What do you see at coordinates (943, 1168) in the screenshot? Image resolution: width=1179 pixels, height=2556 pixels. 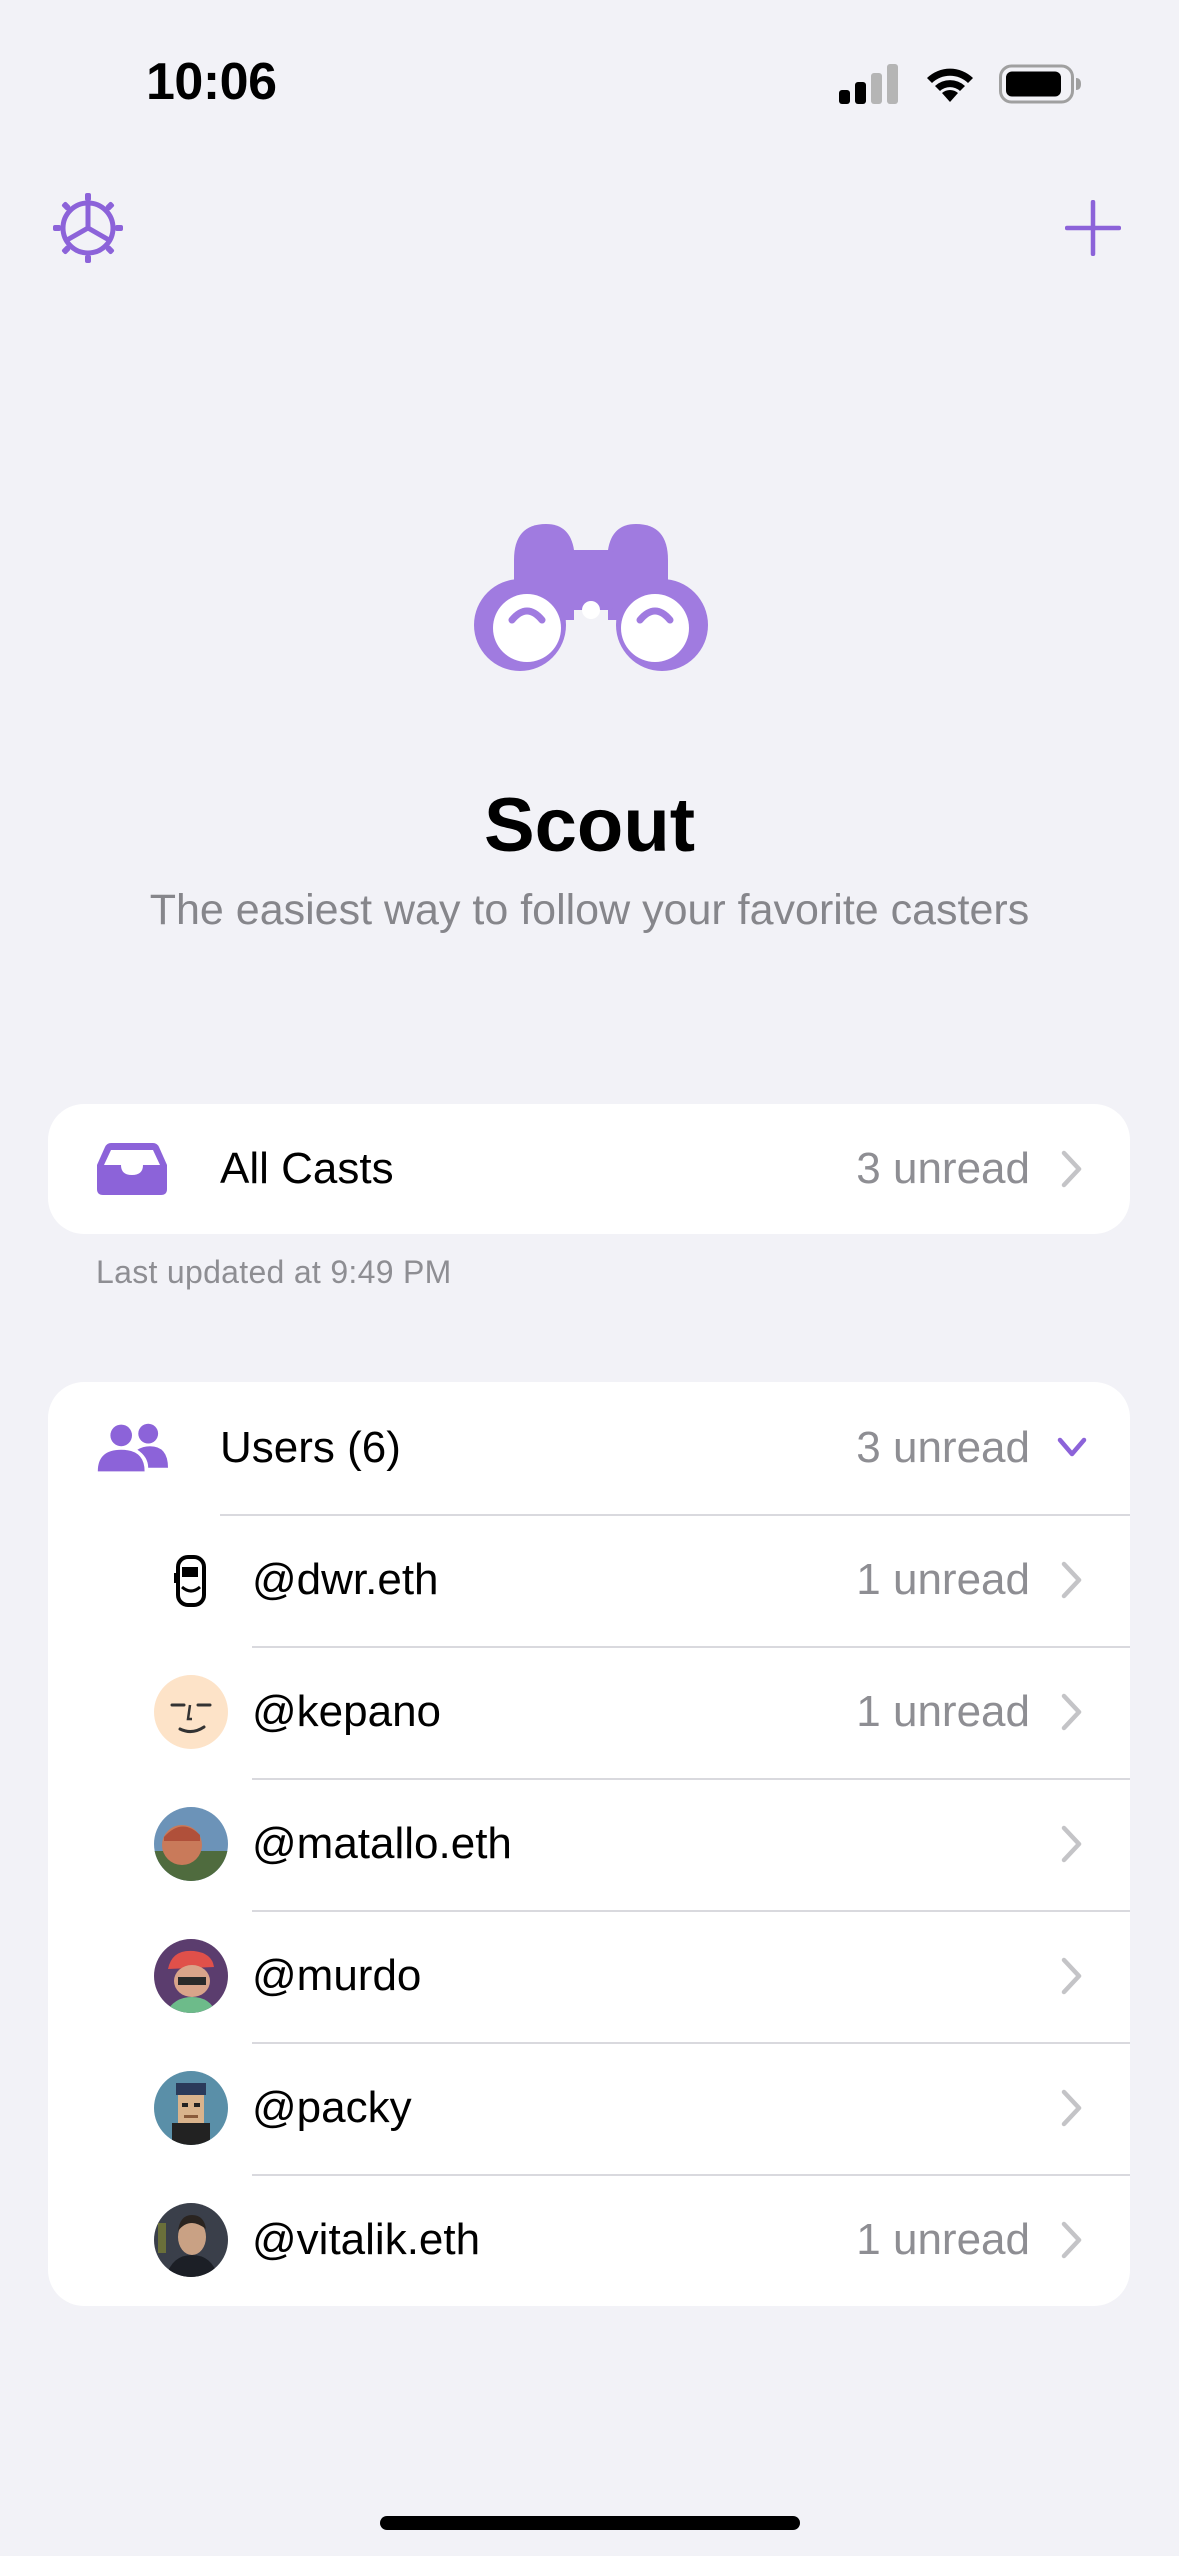 I see `all-casts-unread: 3 unread` at bounding box center [943, 1168].